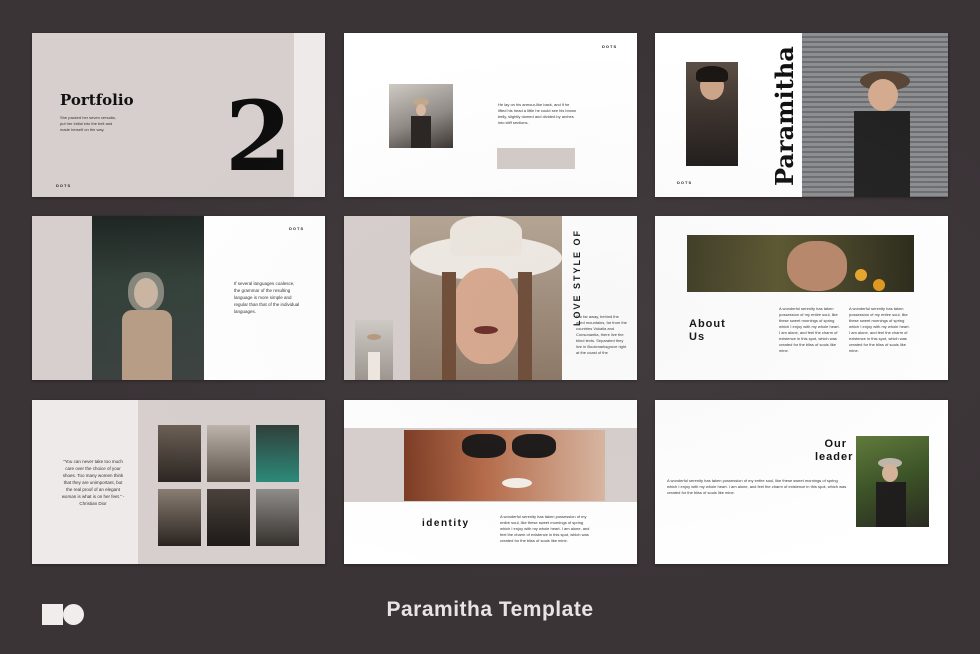  Describe the element at coordinates (490, 609) in the screenshot. I see `footer-title: Paramitha Template` at that location.